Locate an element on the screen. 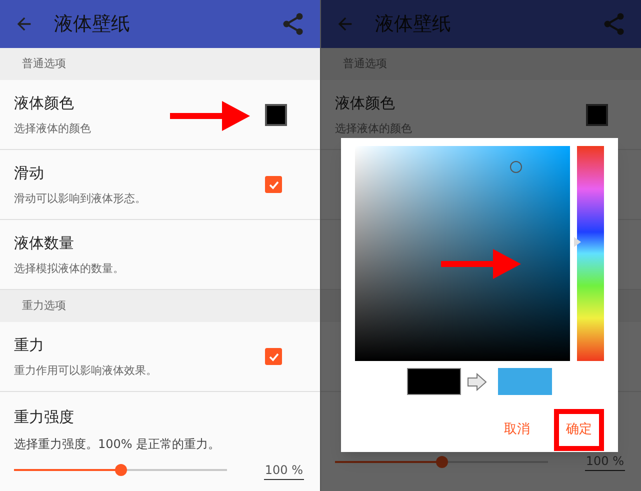 The width and height of the screenshot is (641, 491). slider-value: 100 % is located at coordinates (284, 470).